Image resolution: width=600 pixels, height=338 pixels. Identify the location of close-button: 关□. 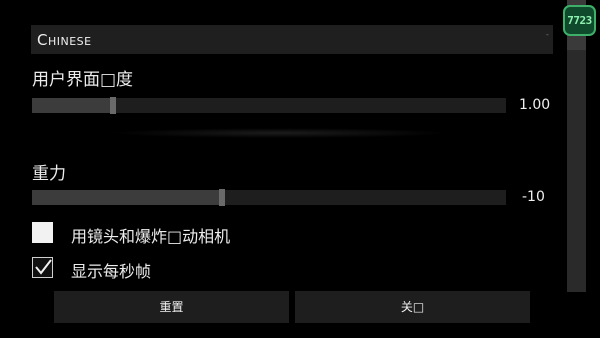
(412, 307).